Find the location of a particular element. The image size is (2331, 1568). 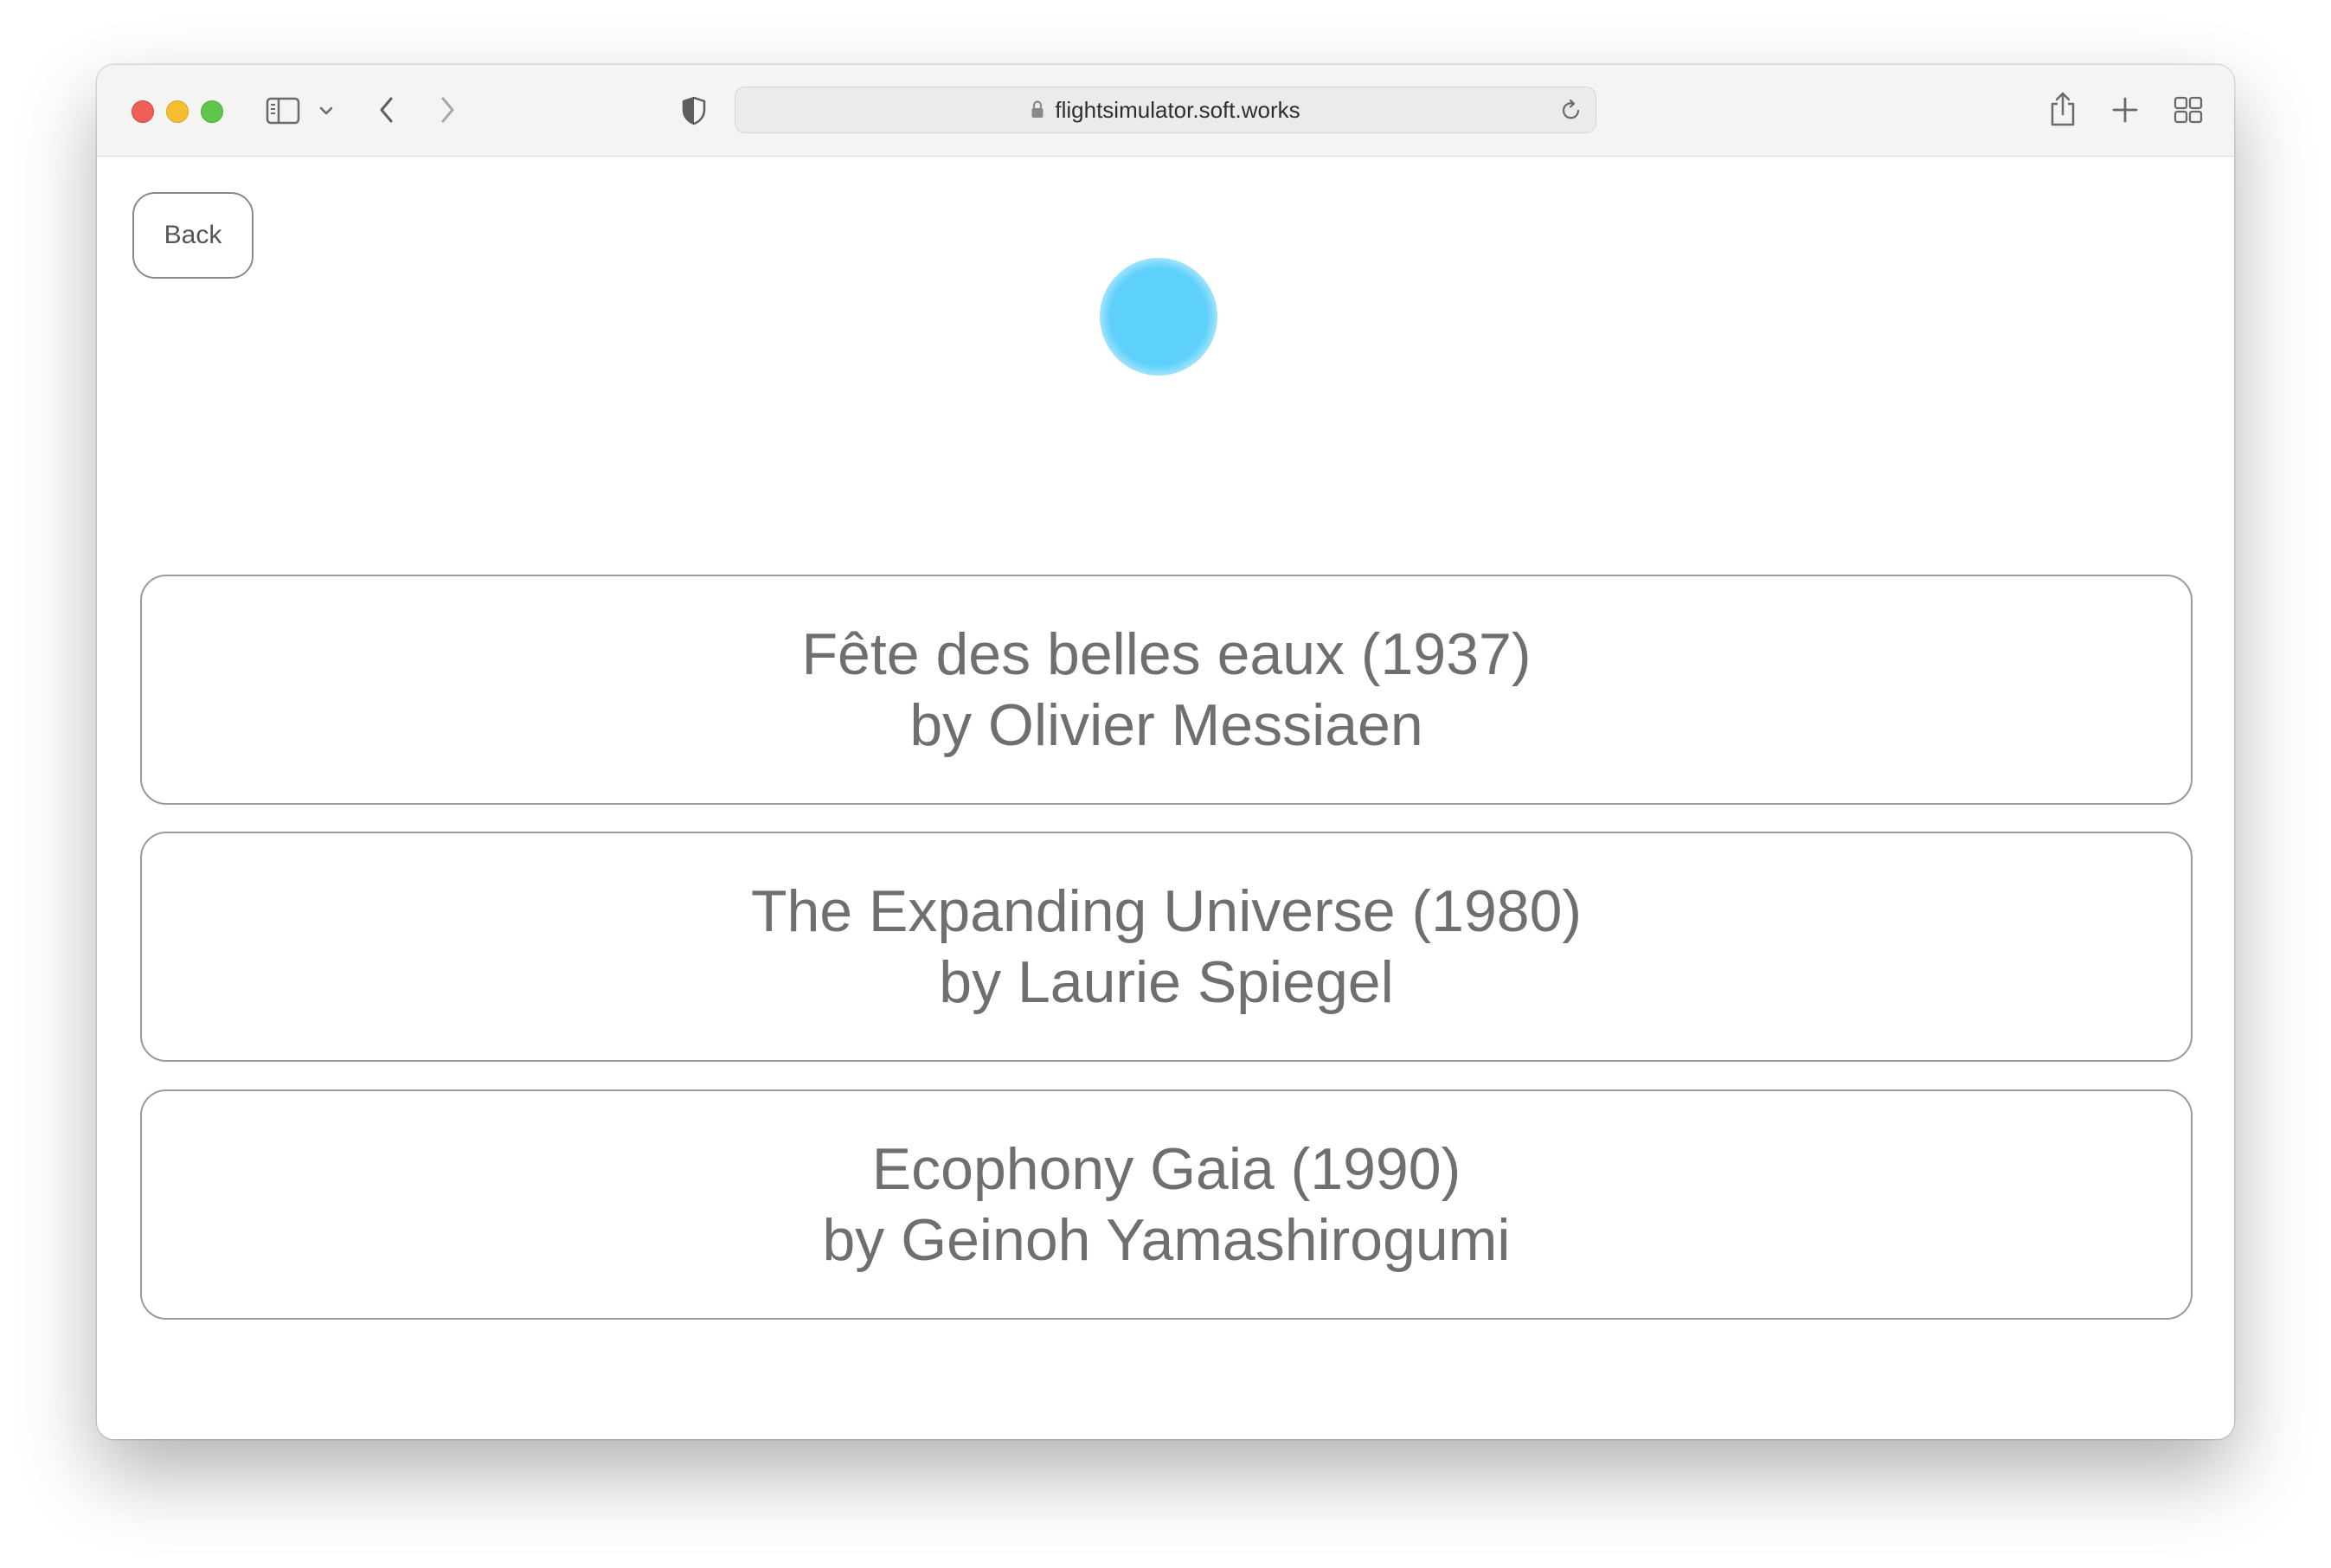

shield-icon is located at coordinates (694, 110).